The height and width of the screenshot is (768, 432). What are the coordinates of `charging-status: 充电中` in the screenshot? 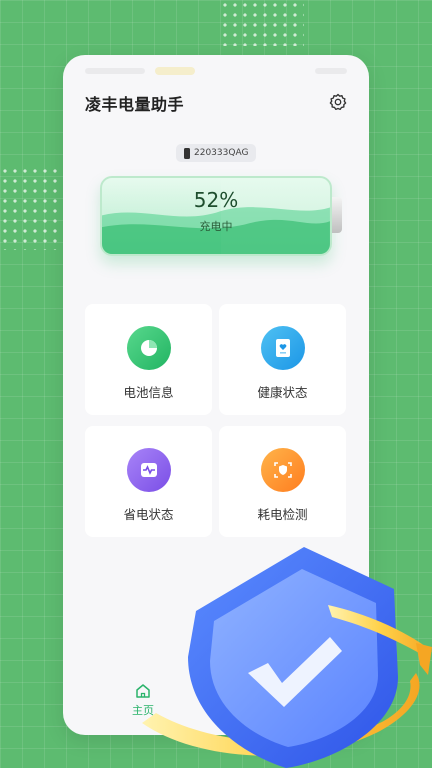 It's located at (216, 226).